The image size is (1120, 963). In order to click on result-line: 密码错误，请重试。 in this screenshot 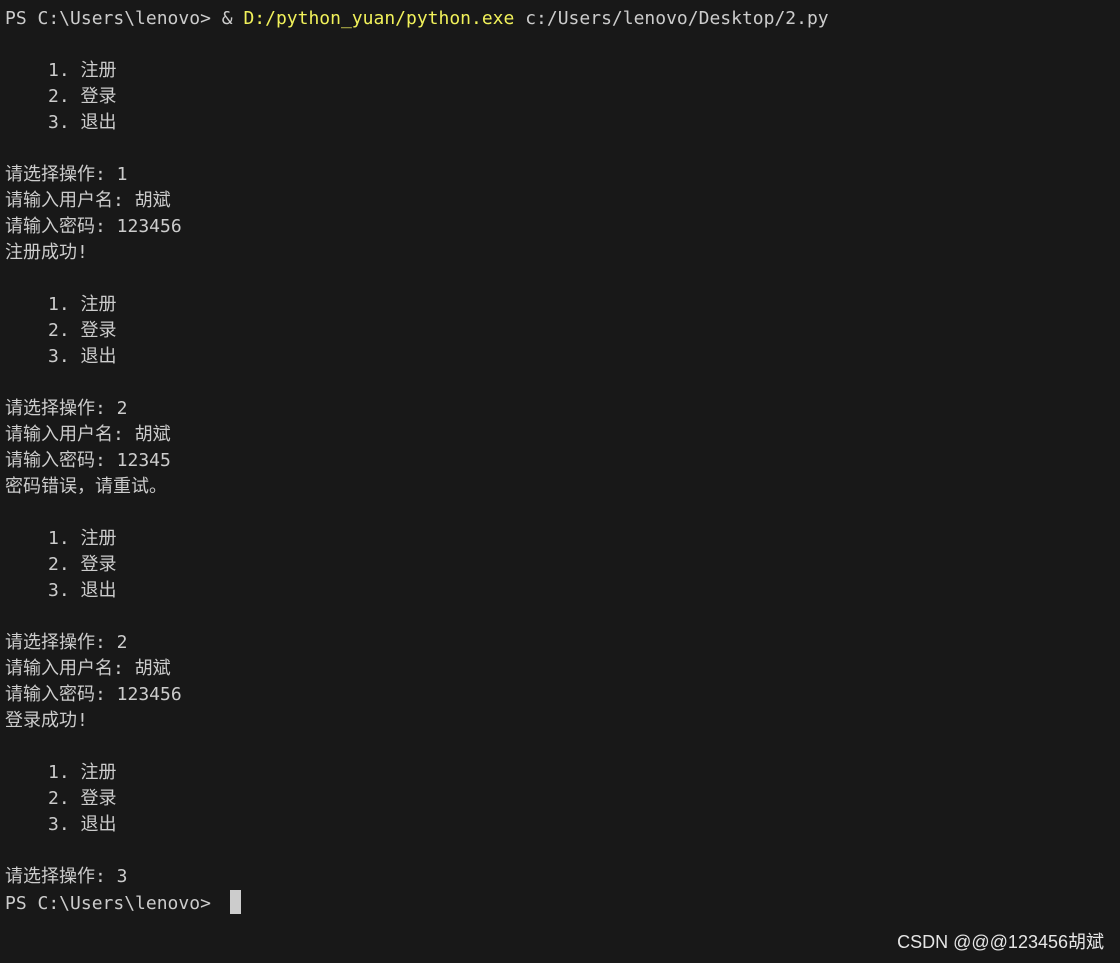, I will do `click(86, 486)`.